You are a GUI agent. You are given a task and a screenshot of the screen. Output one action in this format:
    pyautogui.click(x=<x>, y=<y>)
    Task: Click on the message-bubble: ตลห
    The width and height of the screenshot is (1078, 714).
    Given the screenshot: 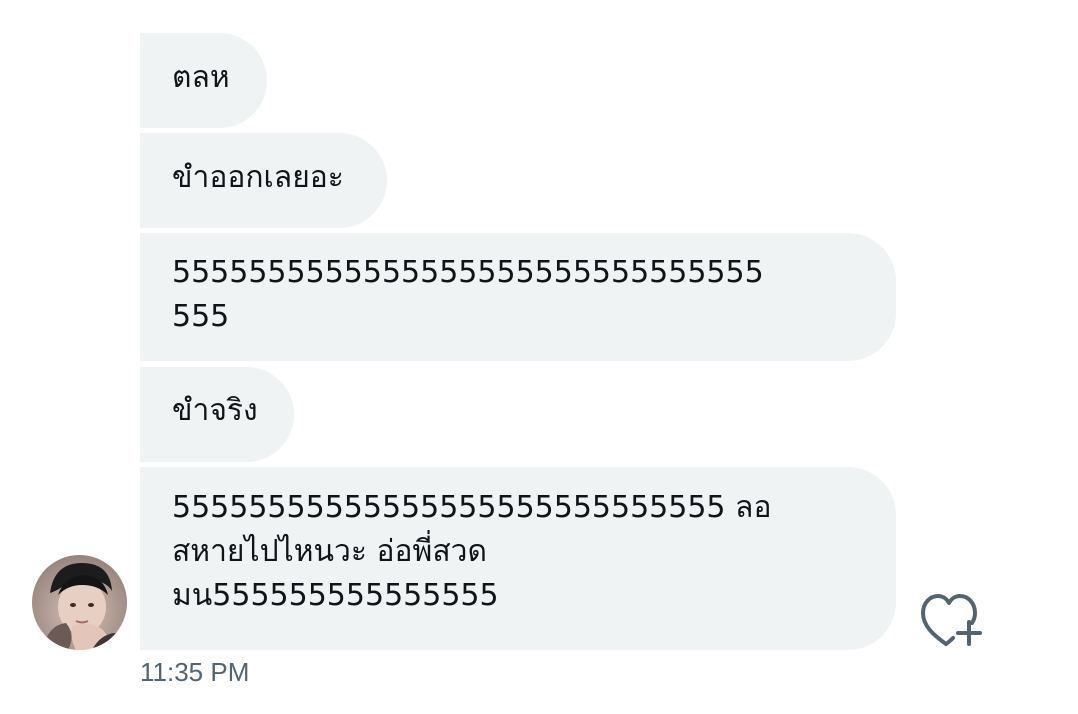 What is the action you would take?
    pyautogui.click(x=203, y=80)
    